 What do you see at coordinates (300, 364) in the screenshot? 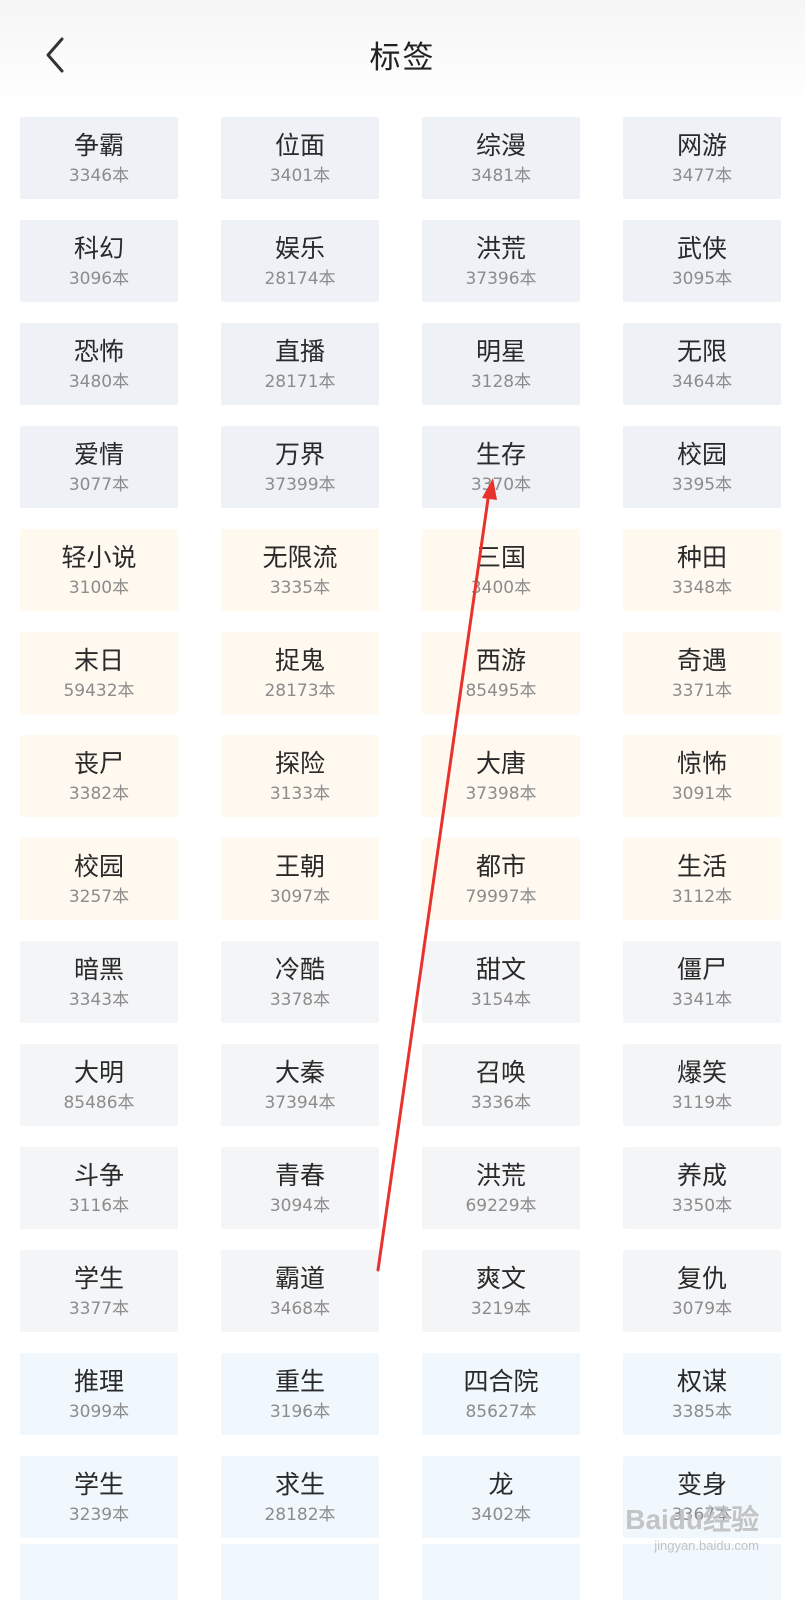
I see `tag-item: 直播 28171本` at bounding box center [300, 364].